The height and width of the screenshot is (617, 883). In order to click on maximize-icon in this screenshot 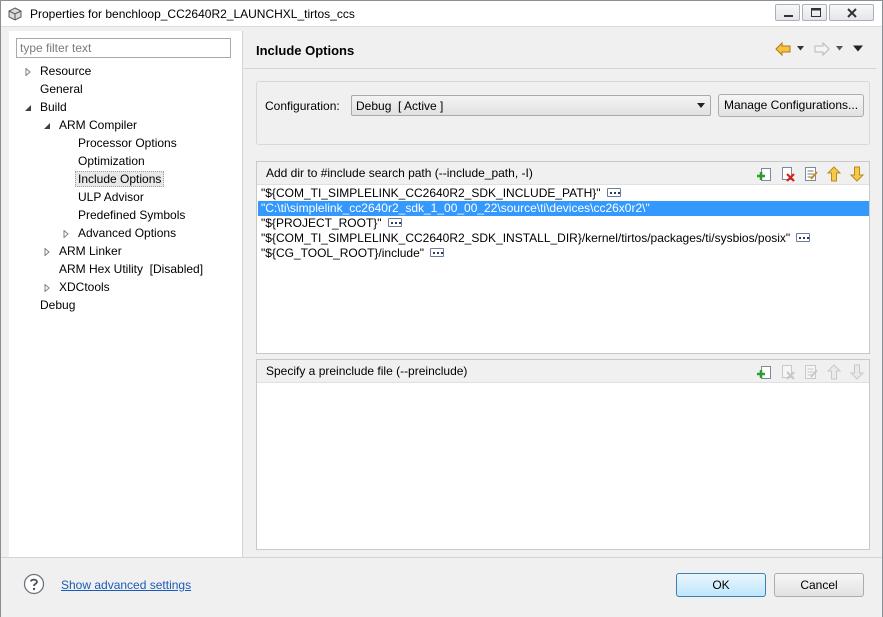, I will do `click(816, 12)`.